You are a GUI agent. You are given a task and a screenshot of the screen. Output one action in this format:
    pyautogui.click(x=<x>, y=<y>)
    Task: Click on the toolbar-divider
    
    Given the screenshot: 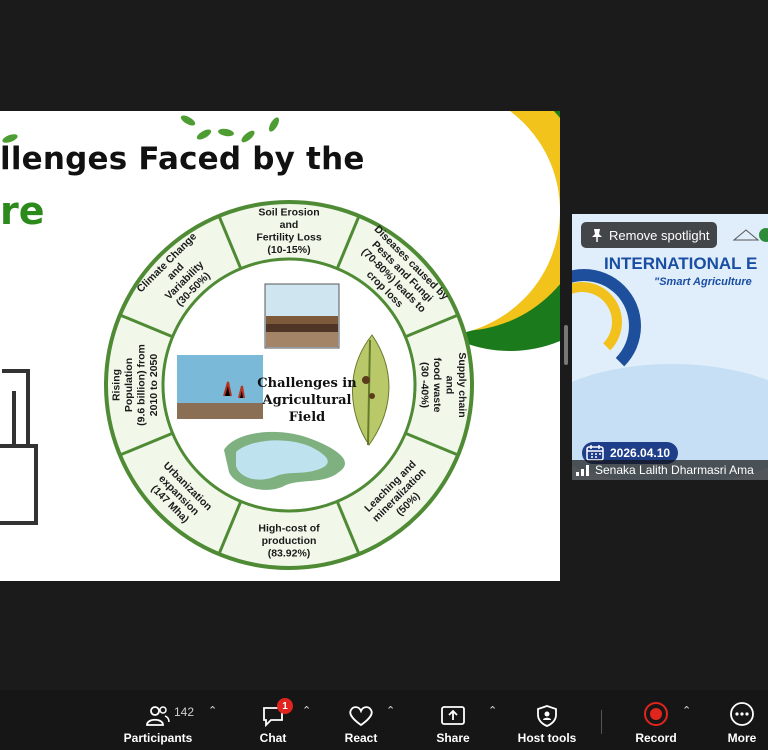 What is the action you would take?
    pyautogui.click(x=601, y=722)
    